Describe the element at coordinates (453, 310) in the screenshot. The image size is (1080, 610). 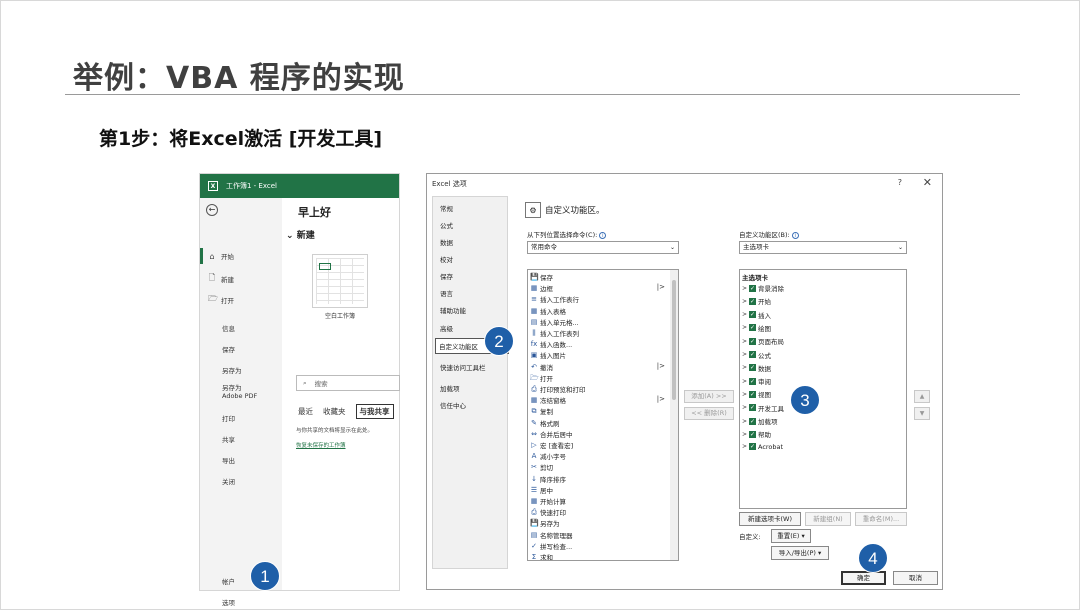
I see `category-accessibility: 辅助功能` at that location.